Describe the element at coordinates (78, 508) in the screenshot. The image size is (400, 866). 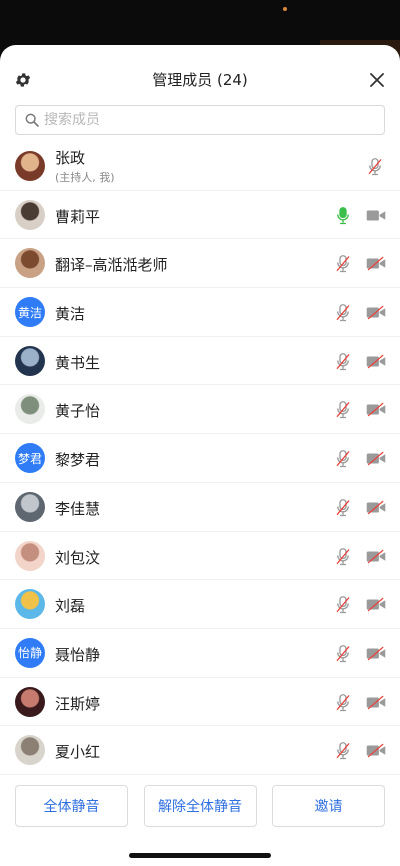
I see `member-name: 李佳慧` at that location.